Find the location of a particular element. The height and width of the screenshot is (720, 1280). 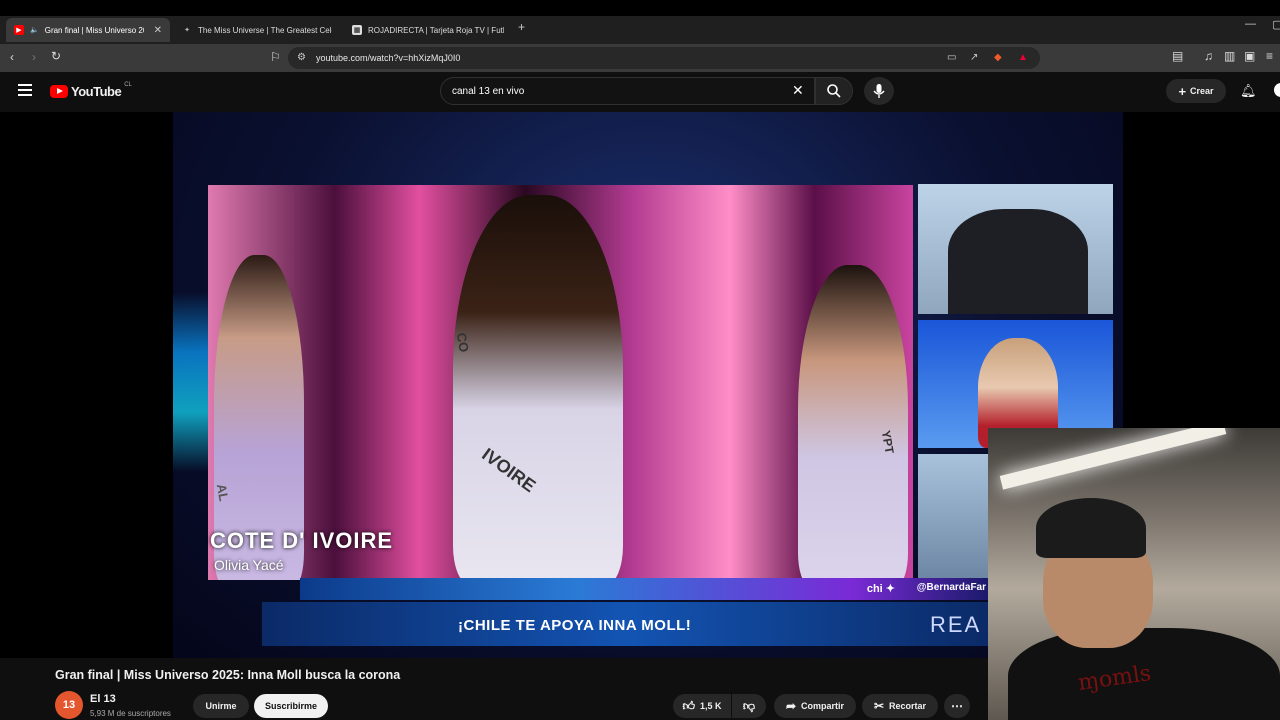

clip-label: Recortar is located at coordinates (908, 706).